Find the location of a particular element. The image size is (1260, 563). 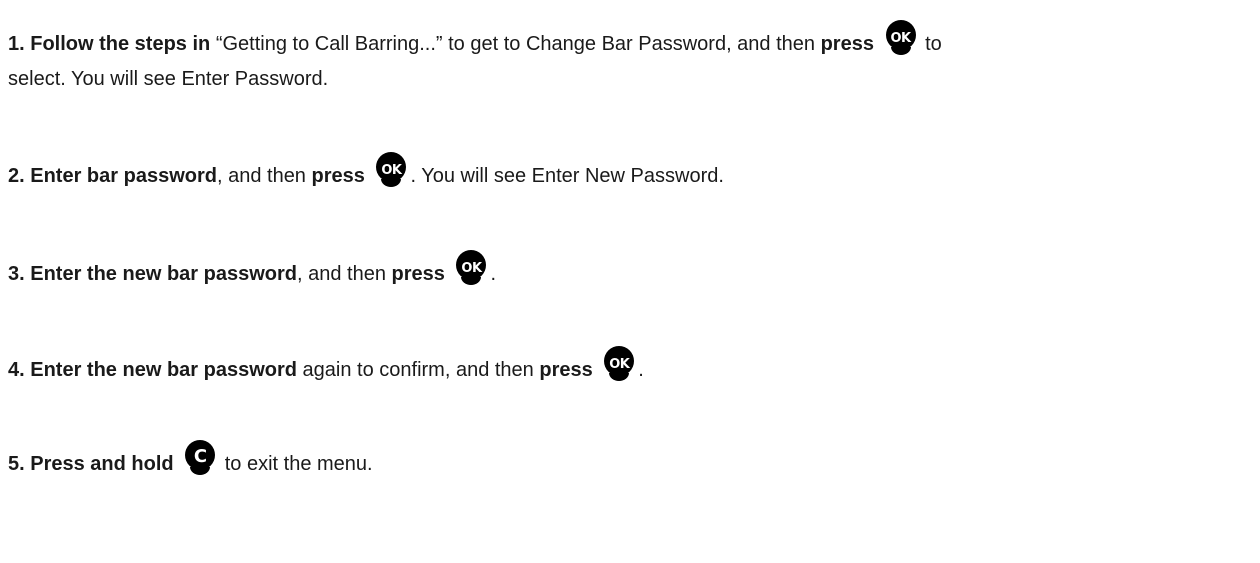

step-5: 5. Press and hold C to exit the menu. is located at coordinates (190, 457).